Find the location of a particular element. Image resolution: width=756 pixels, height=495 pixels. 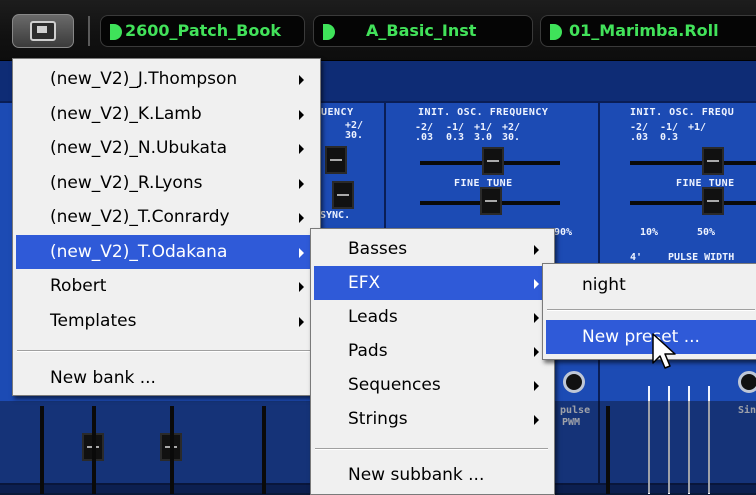

menu2-item: Sequences is located at coordinates (431, 385).